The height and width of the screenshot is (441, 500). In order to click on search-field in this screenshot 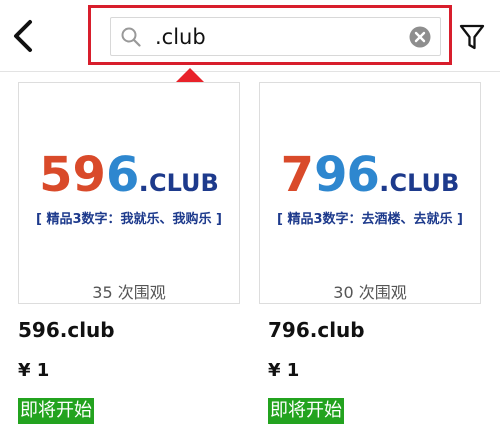, I will do `click(275, 36)`.